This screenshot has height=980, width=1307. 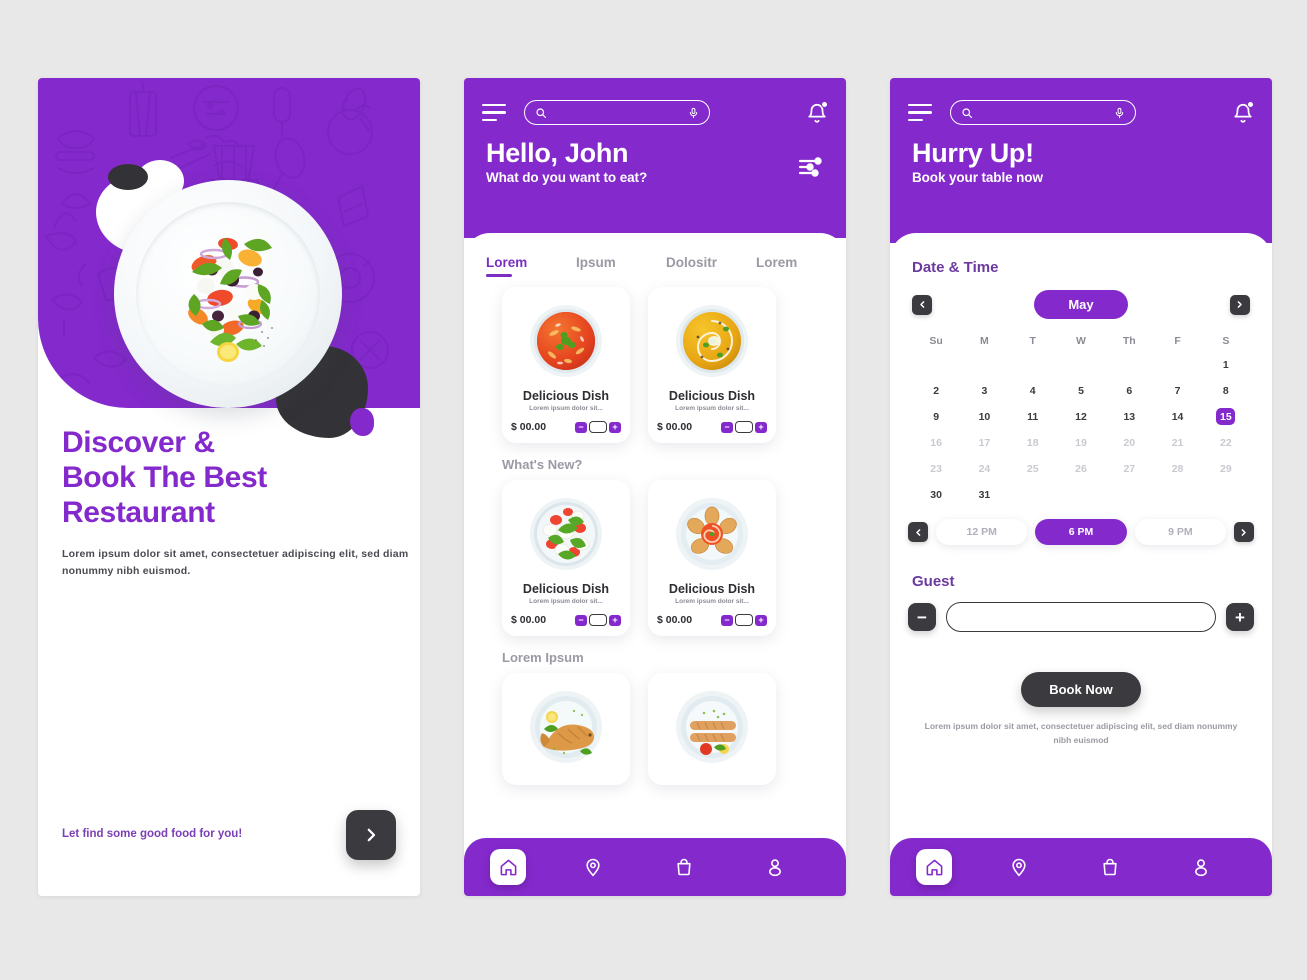 What do you see at coordinates (936, 494) in the screenshot?
I see `calendar-day: 30` at bounding box center [936, 494].